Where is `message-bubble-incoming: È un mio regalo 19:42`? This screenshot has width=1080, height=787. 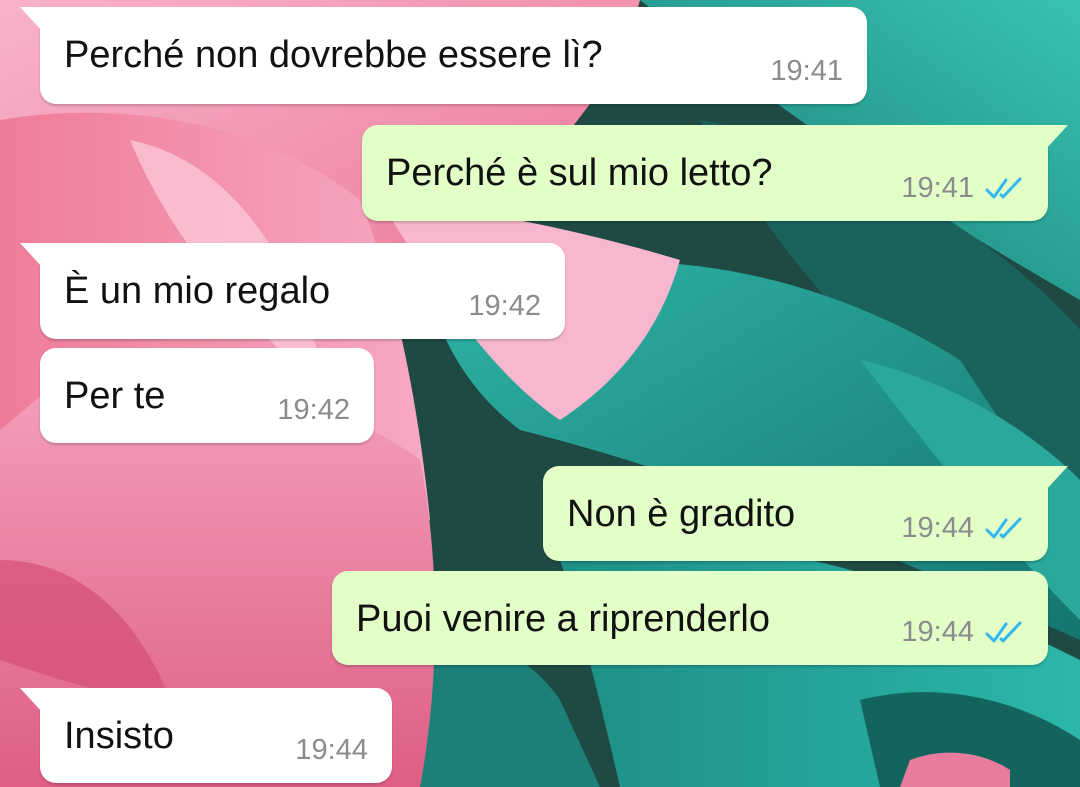
message-bubble-incoming: È un mio regalo 19:42 is located at coordinates (292, 291).